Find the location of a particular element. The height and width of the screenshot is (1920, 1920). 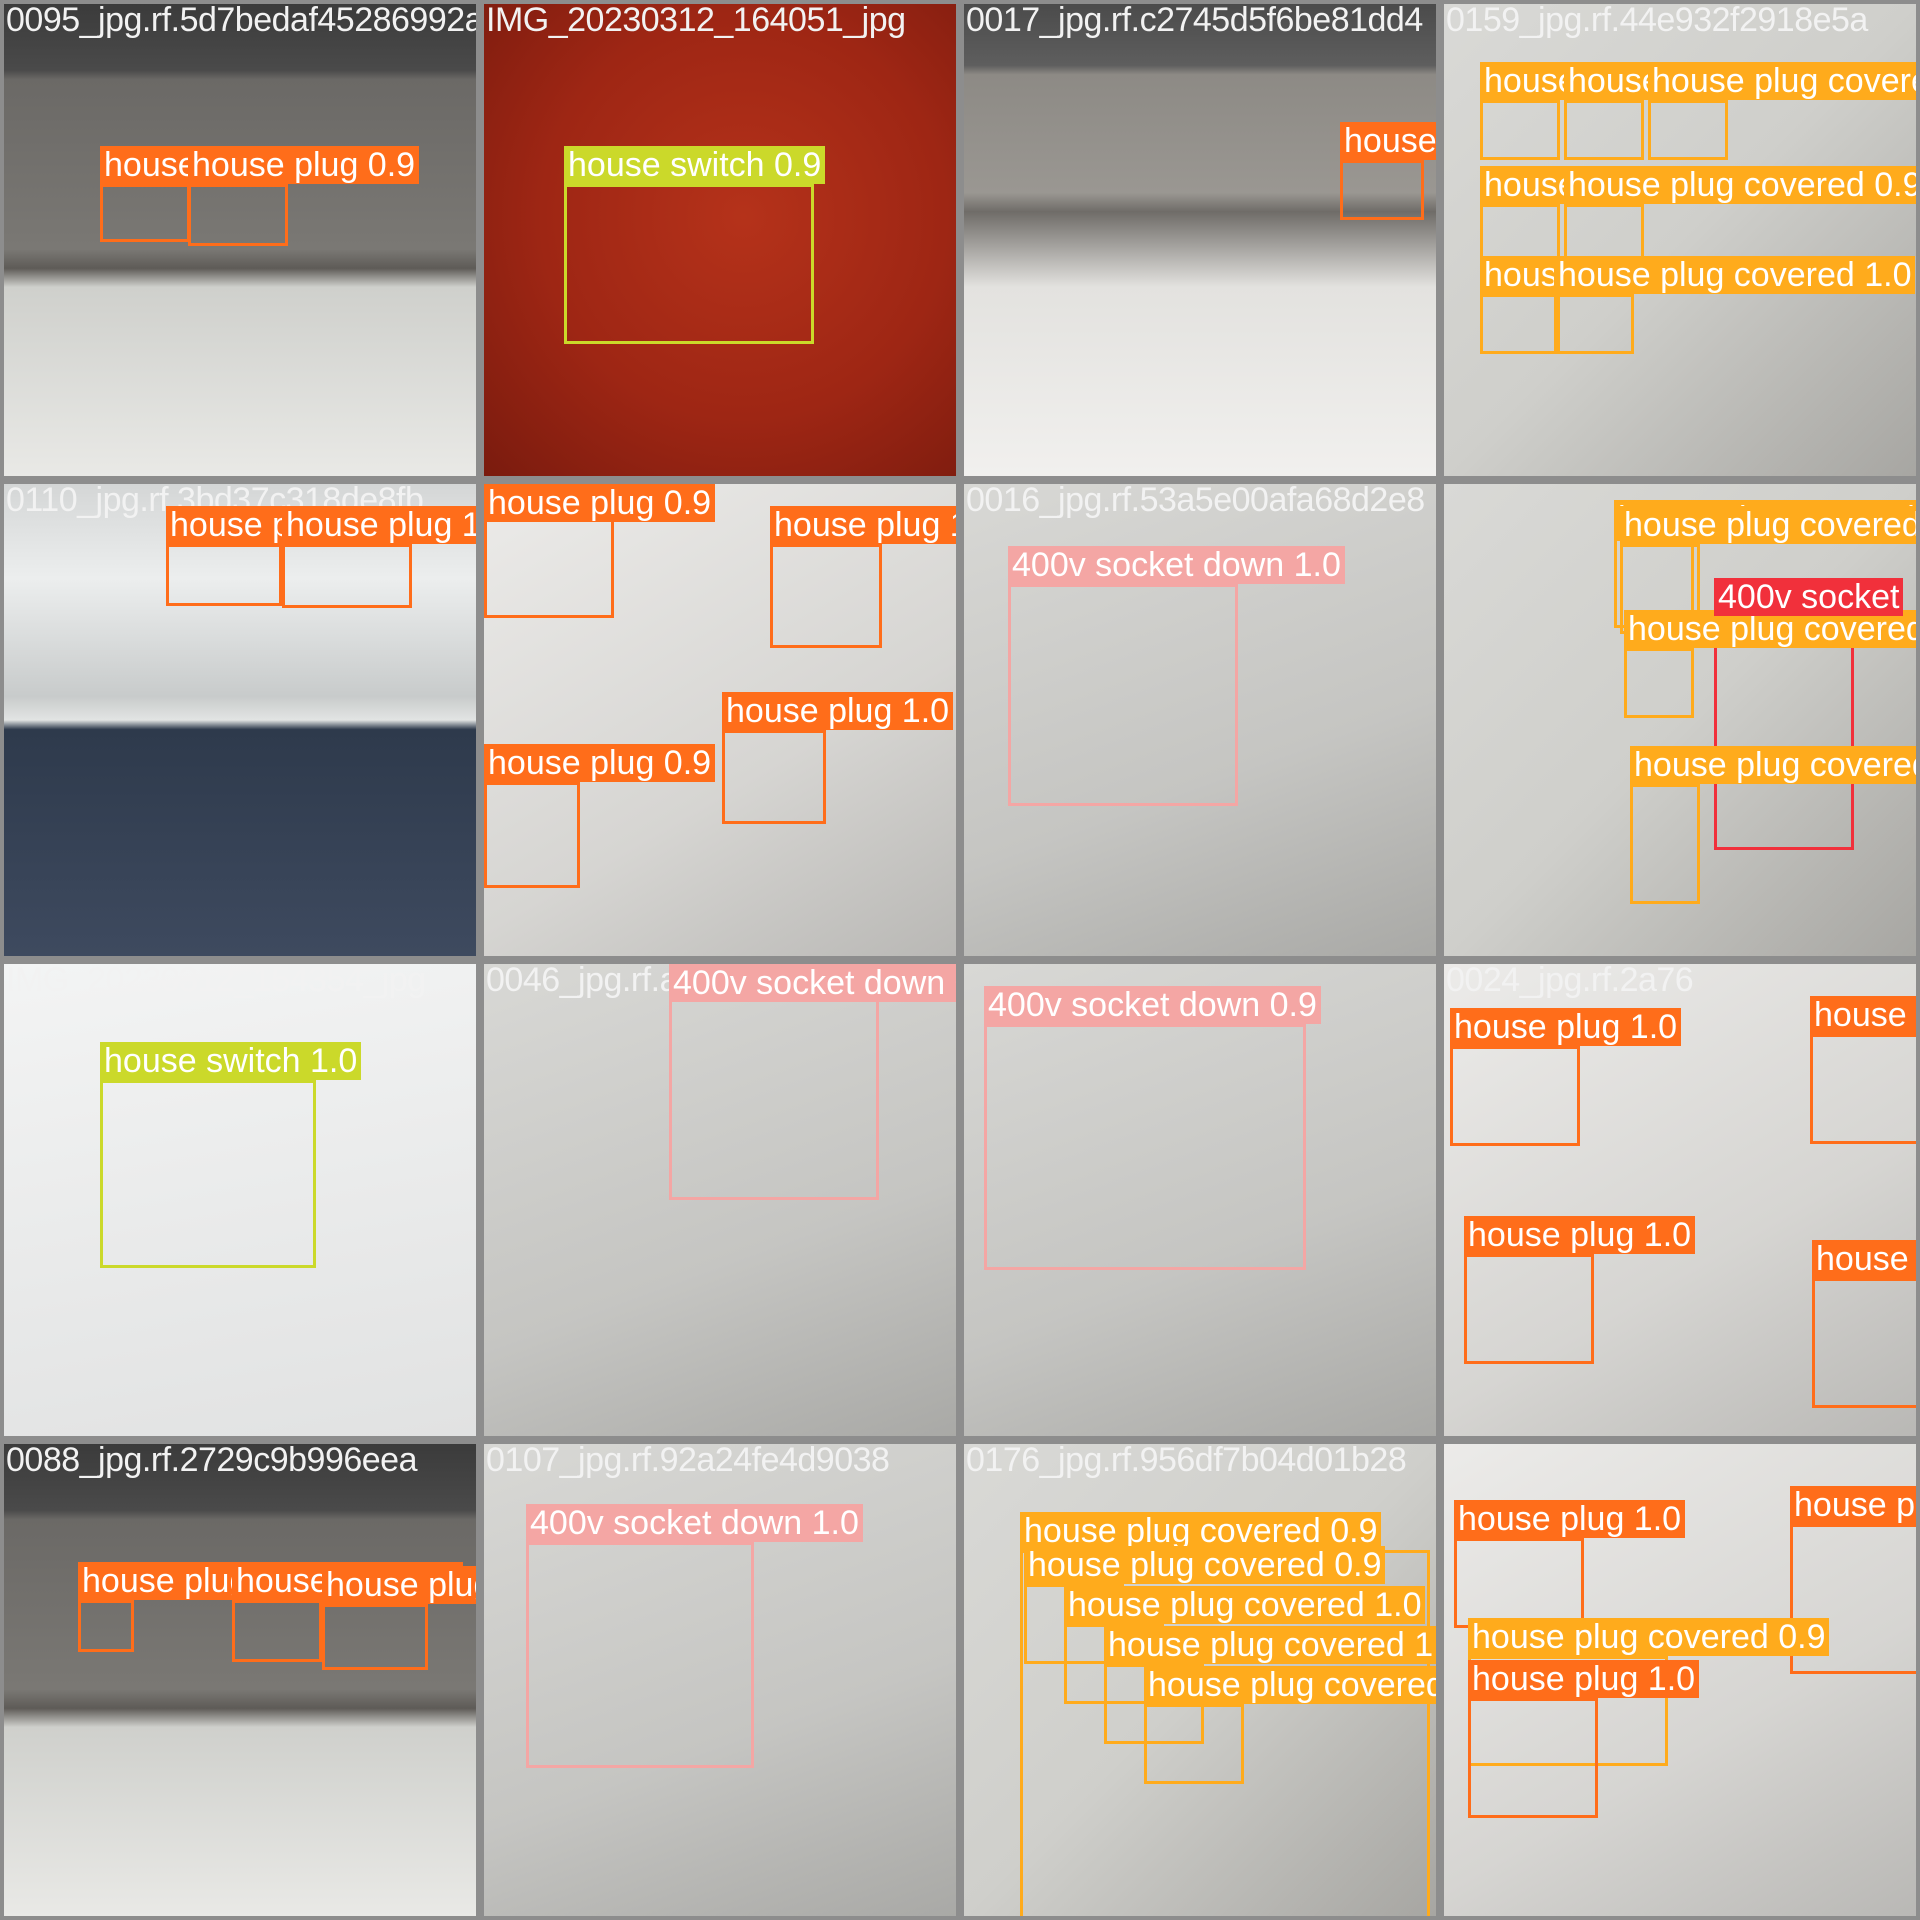

detection-tile: 400v socket down 0.9 is located at coordinates (1200, 1200).